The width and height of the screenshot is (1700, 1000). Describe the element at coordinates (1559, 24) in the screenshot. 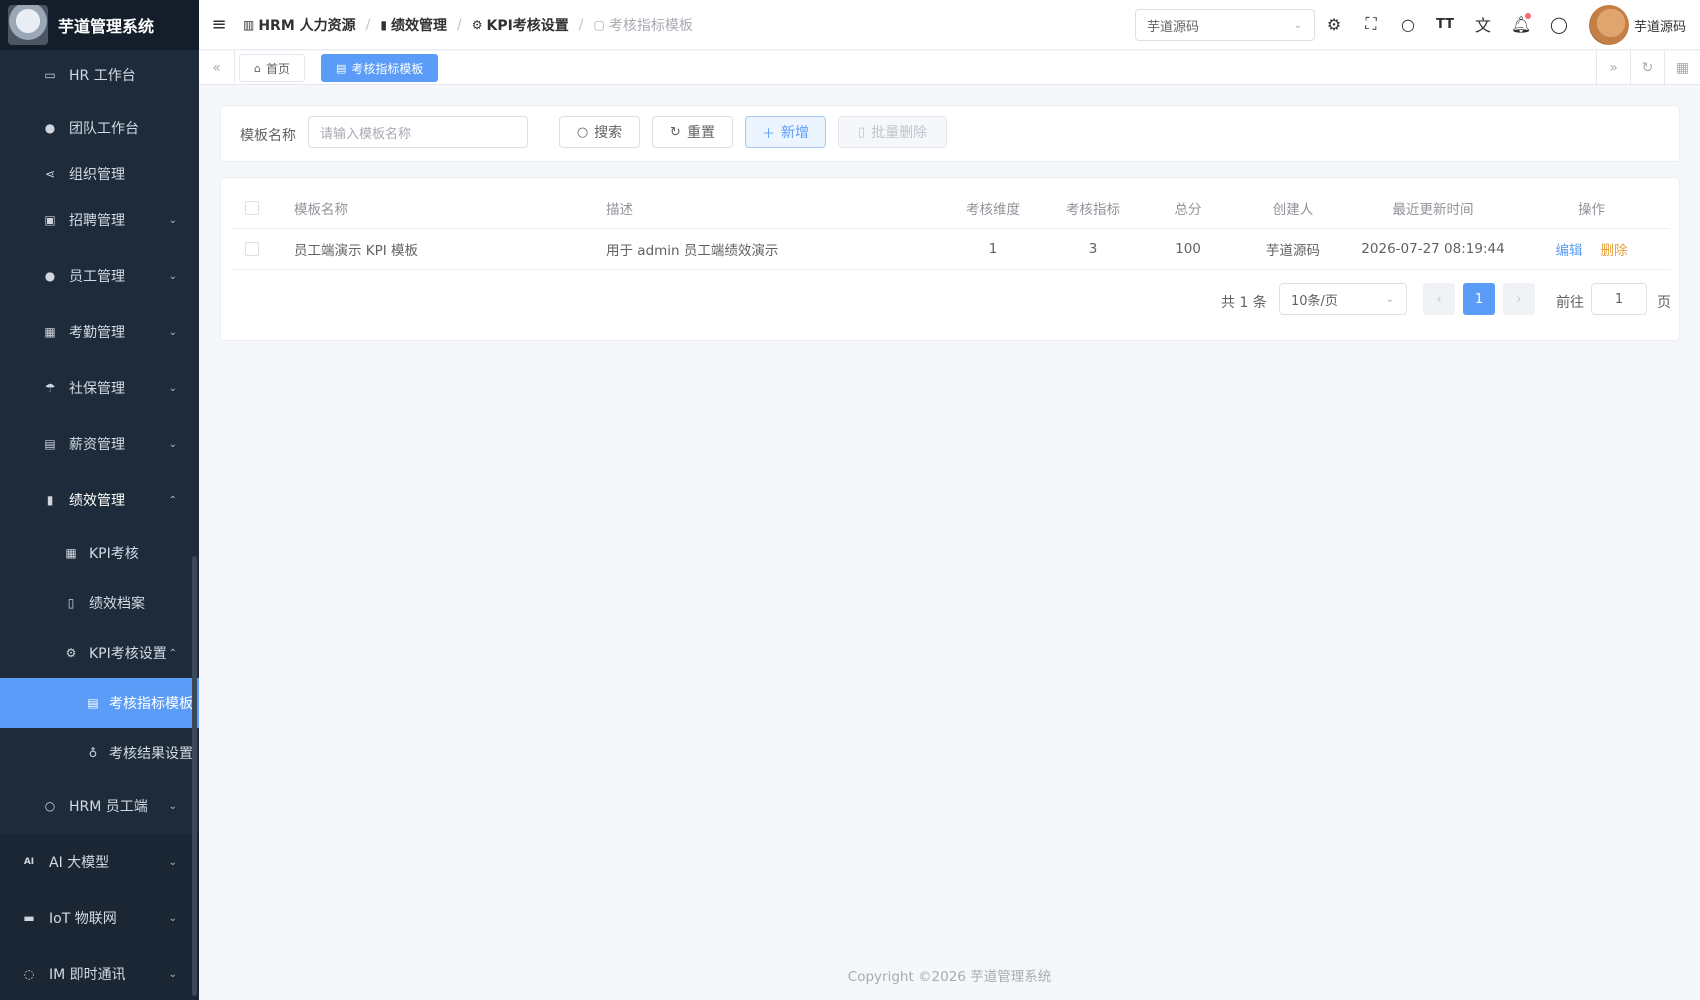

I see `message-icon: ◯` at that location.